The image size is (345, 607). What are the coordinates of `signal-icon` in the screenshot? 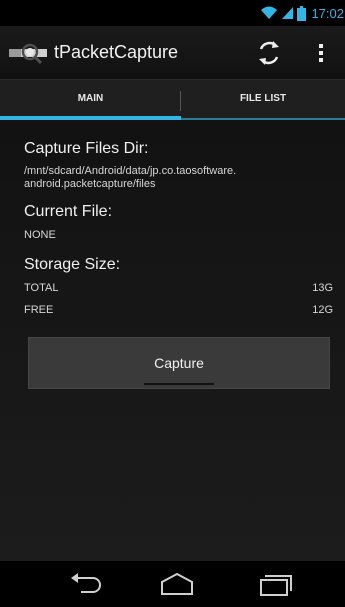 It's located at (288, 13).